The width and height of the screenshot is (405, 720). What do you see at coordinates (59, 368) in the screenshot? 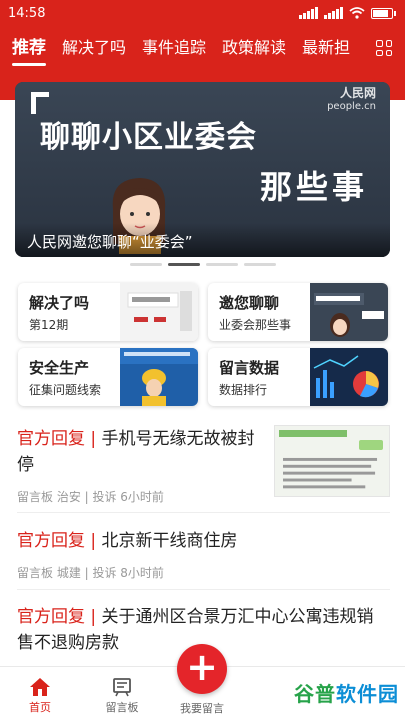
I see `card-title: 安全生产` at bounding box center [59, 368].